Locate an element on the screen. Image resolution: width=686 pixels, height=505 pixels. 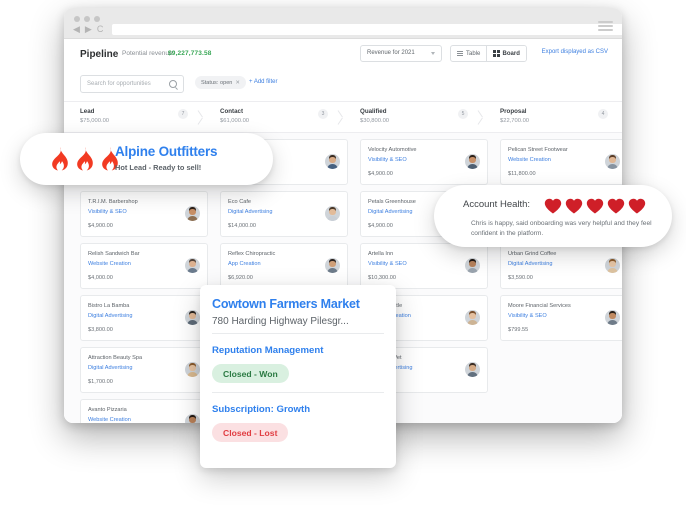
card-value: $14,000.00 is located at coordinates (242, 226).